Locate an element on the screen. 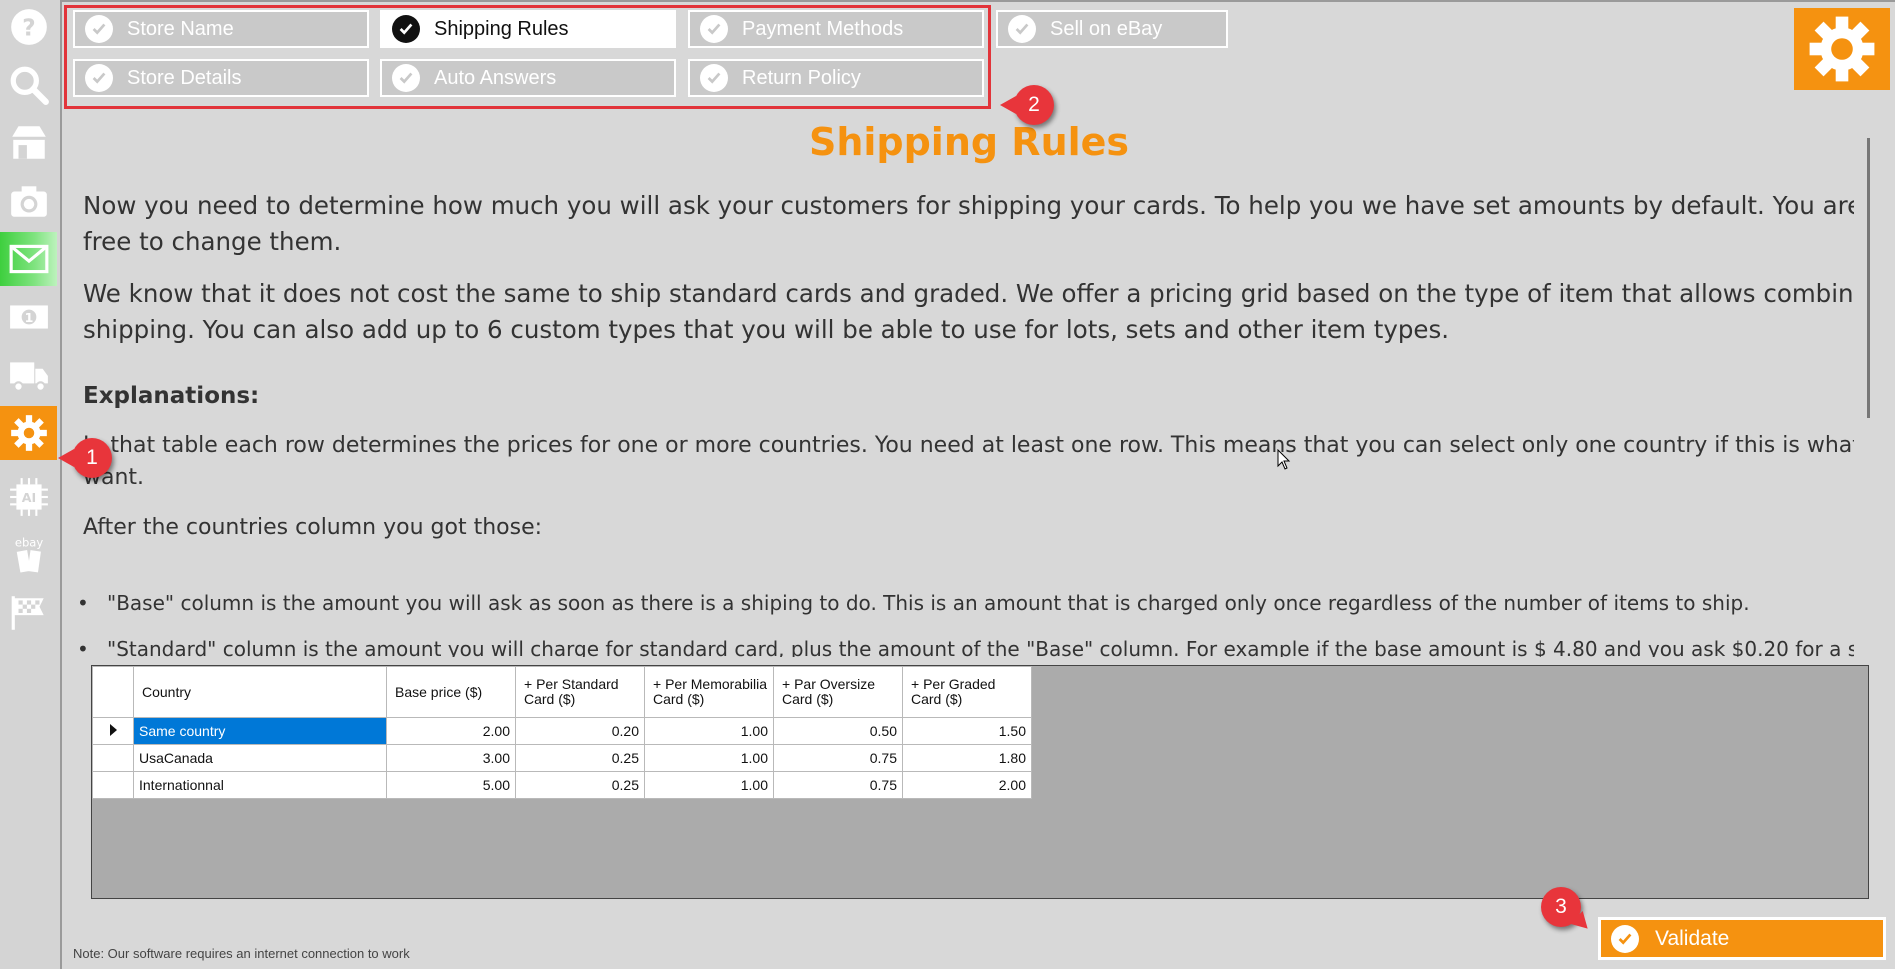 Image resolution: width=1895 pixels, height=969 pixels. ai-chip-icon: AI is located at coordinates (28, 497).